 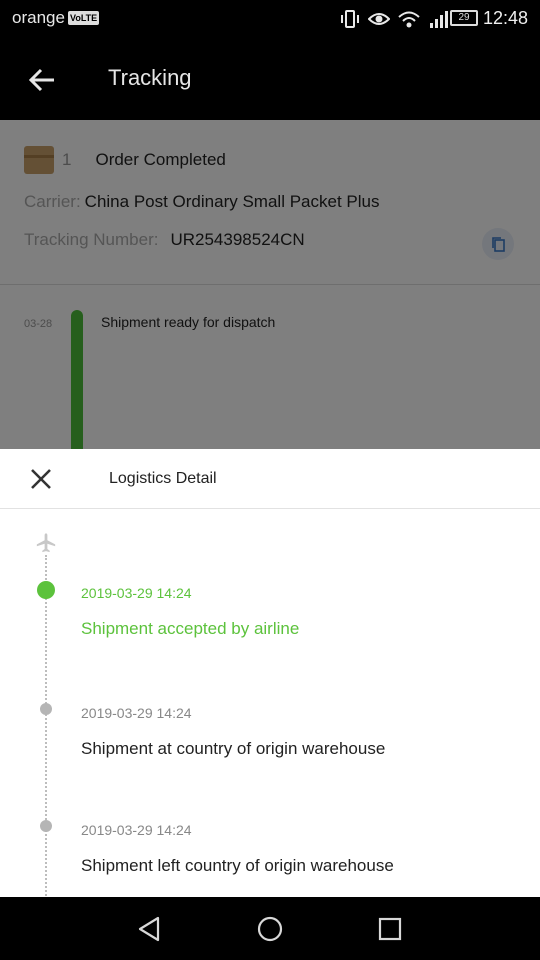 I want to click on wifi-icon, so click(x=409, y=19).